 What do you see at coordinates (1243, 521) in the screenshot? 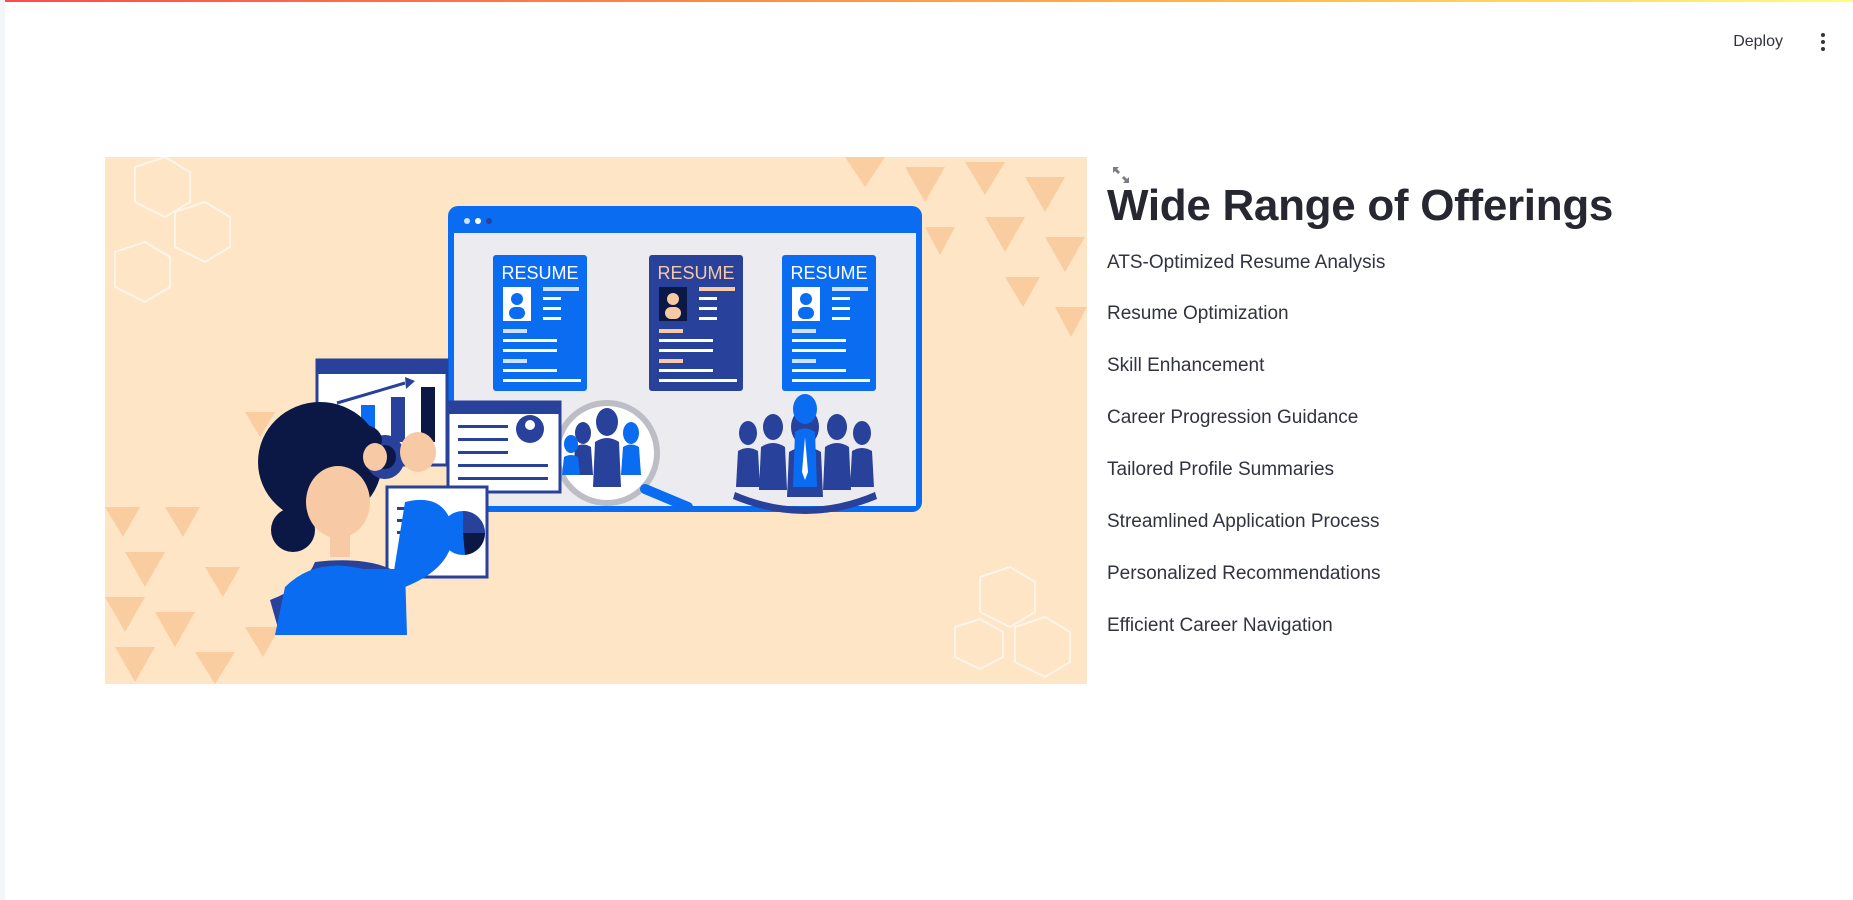
I see `list-item: Streamlined Application Process` at bounding box center [1243, 521].